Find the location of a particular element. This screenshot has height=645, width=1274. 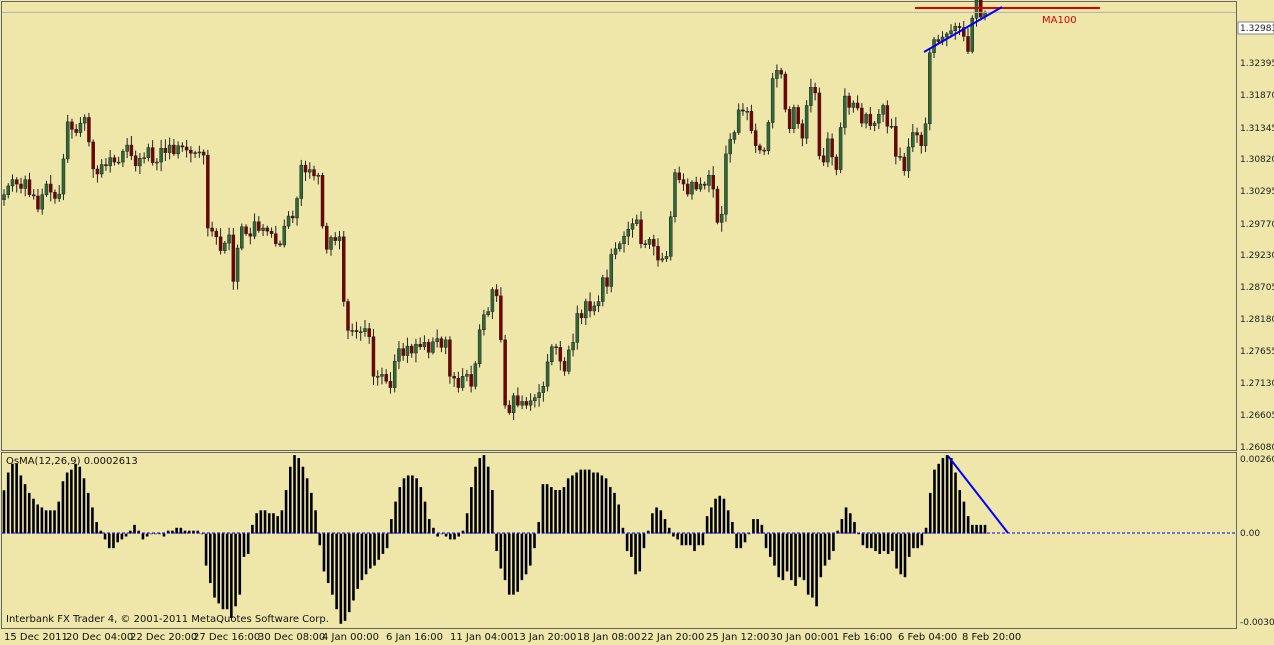

time-tick-label: 20 Dec 04:00 is located at coordinates (99, 637).